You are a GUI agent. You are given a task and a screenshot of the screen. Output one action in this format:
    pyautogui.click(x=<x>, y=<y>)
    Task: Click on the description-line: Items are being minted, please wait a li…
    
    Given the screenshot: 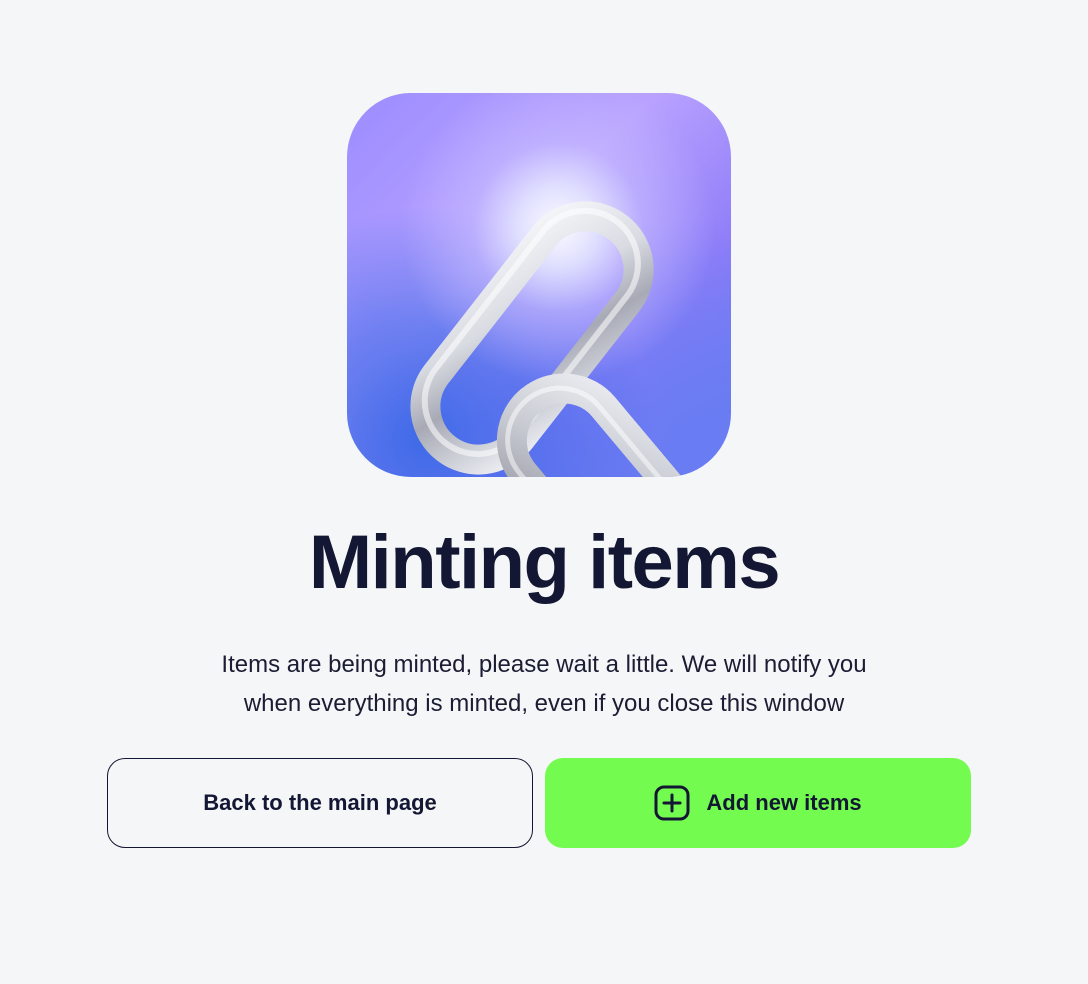 What is the action you would take?
    pyautogui.click(x=544, y=664)
    